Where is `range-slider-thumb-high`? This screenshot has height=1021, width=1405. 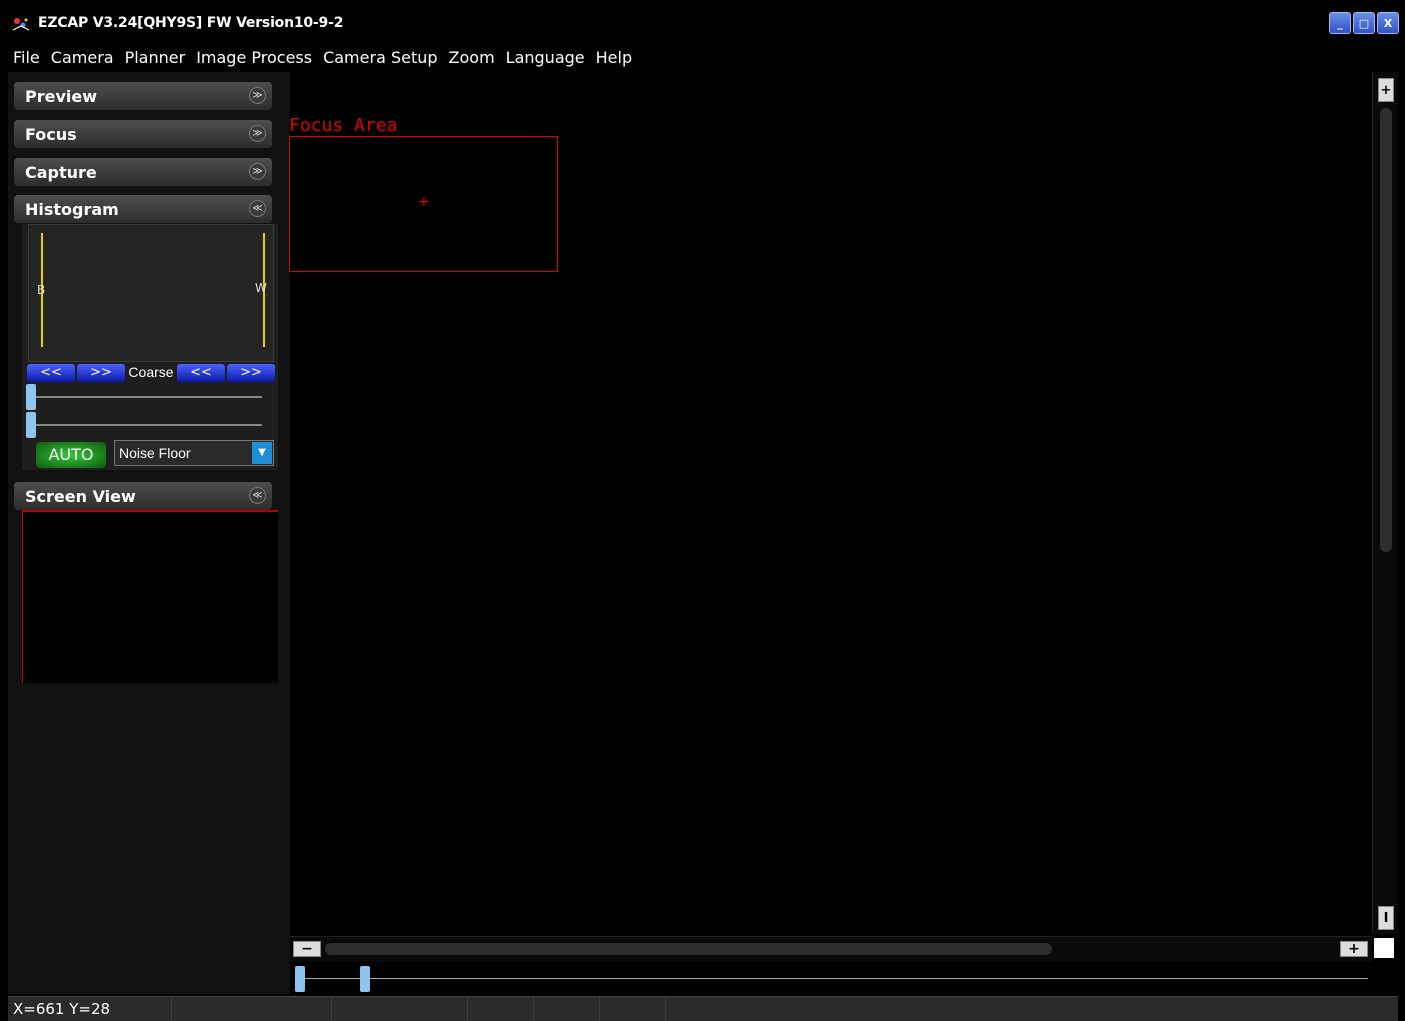 range-slider-thumb-high is located at coordinates (365, 979).